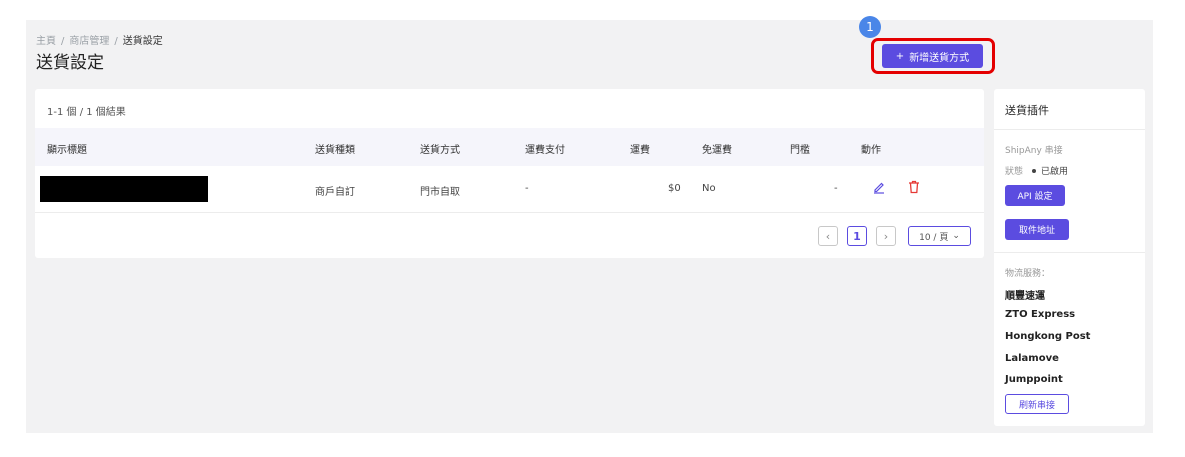  Describe the element at coordinates (857, 236) in the screenshot. I see `page-1-button: 1` at that location.